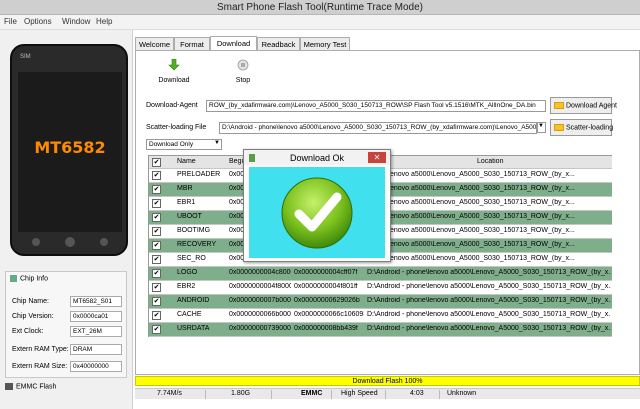  What do you see at coordinates (194, 230) in the screenshot?
I see `partition-name: BOOTIMG` at bounding box center [194, 230].